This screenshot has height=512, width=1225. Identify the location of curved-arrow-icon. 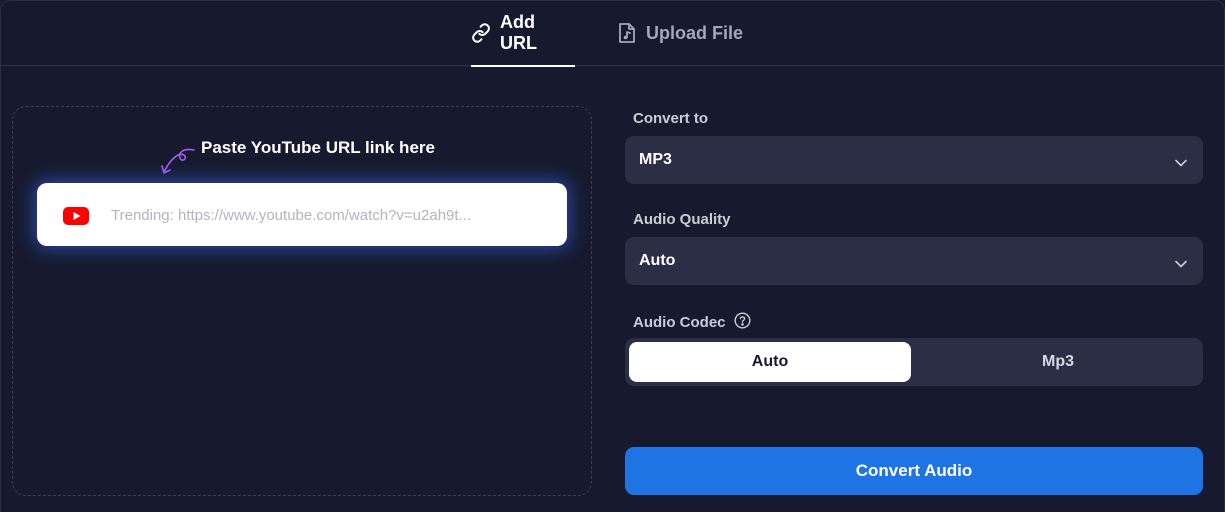
(178, 163).